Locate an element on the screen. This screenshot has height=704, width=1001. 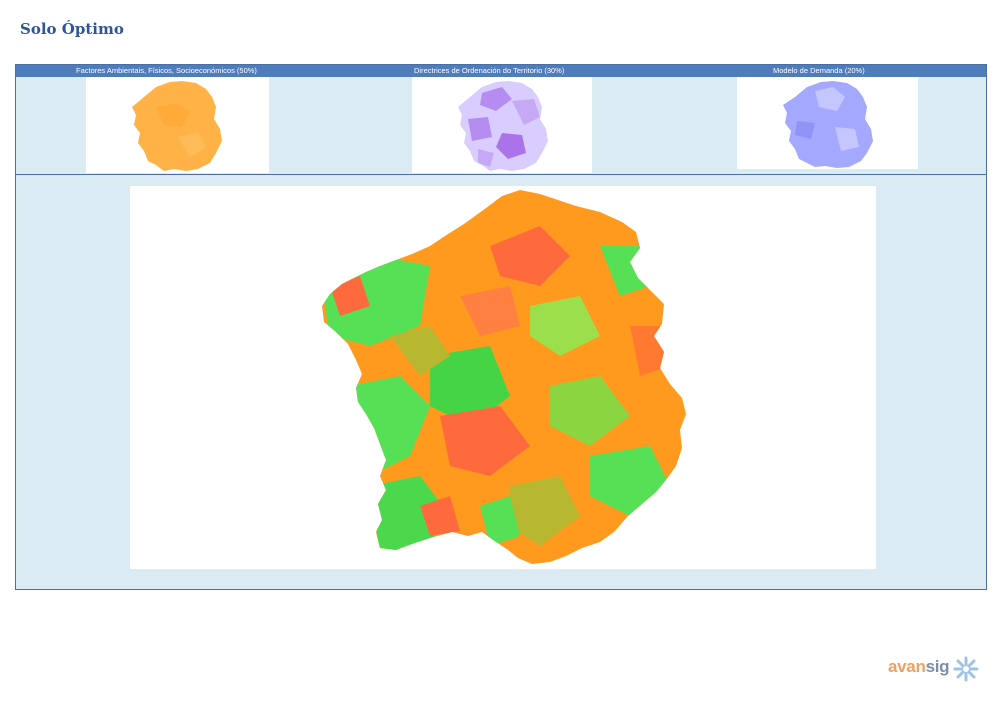
avansig-logo: avansig is located at coordinates (935, 670).